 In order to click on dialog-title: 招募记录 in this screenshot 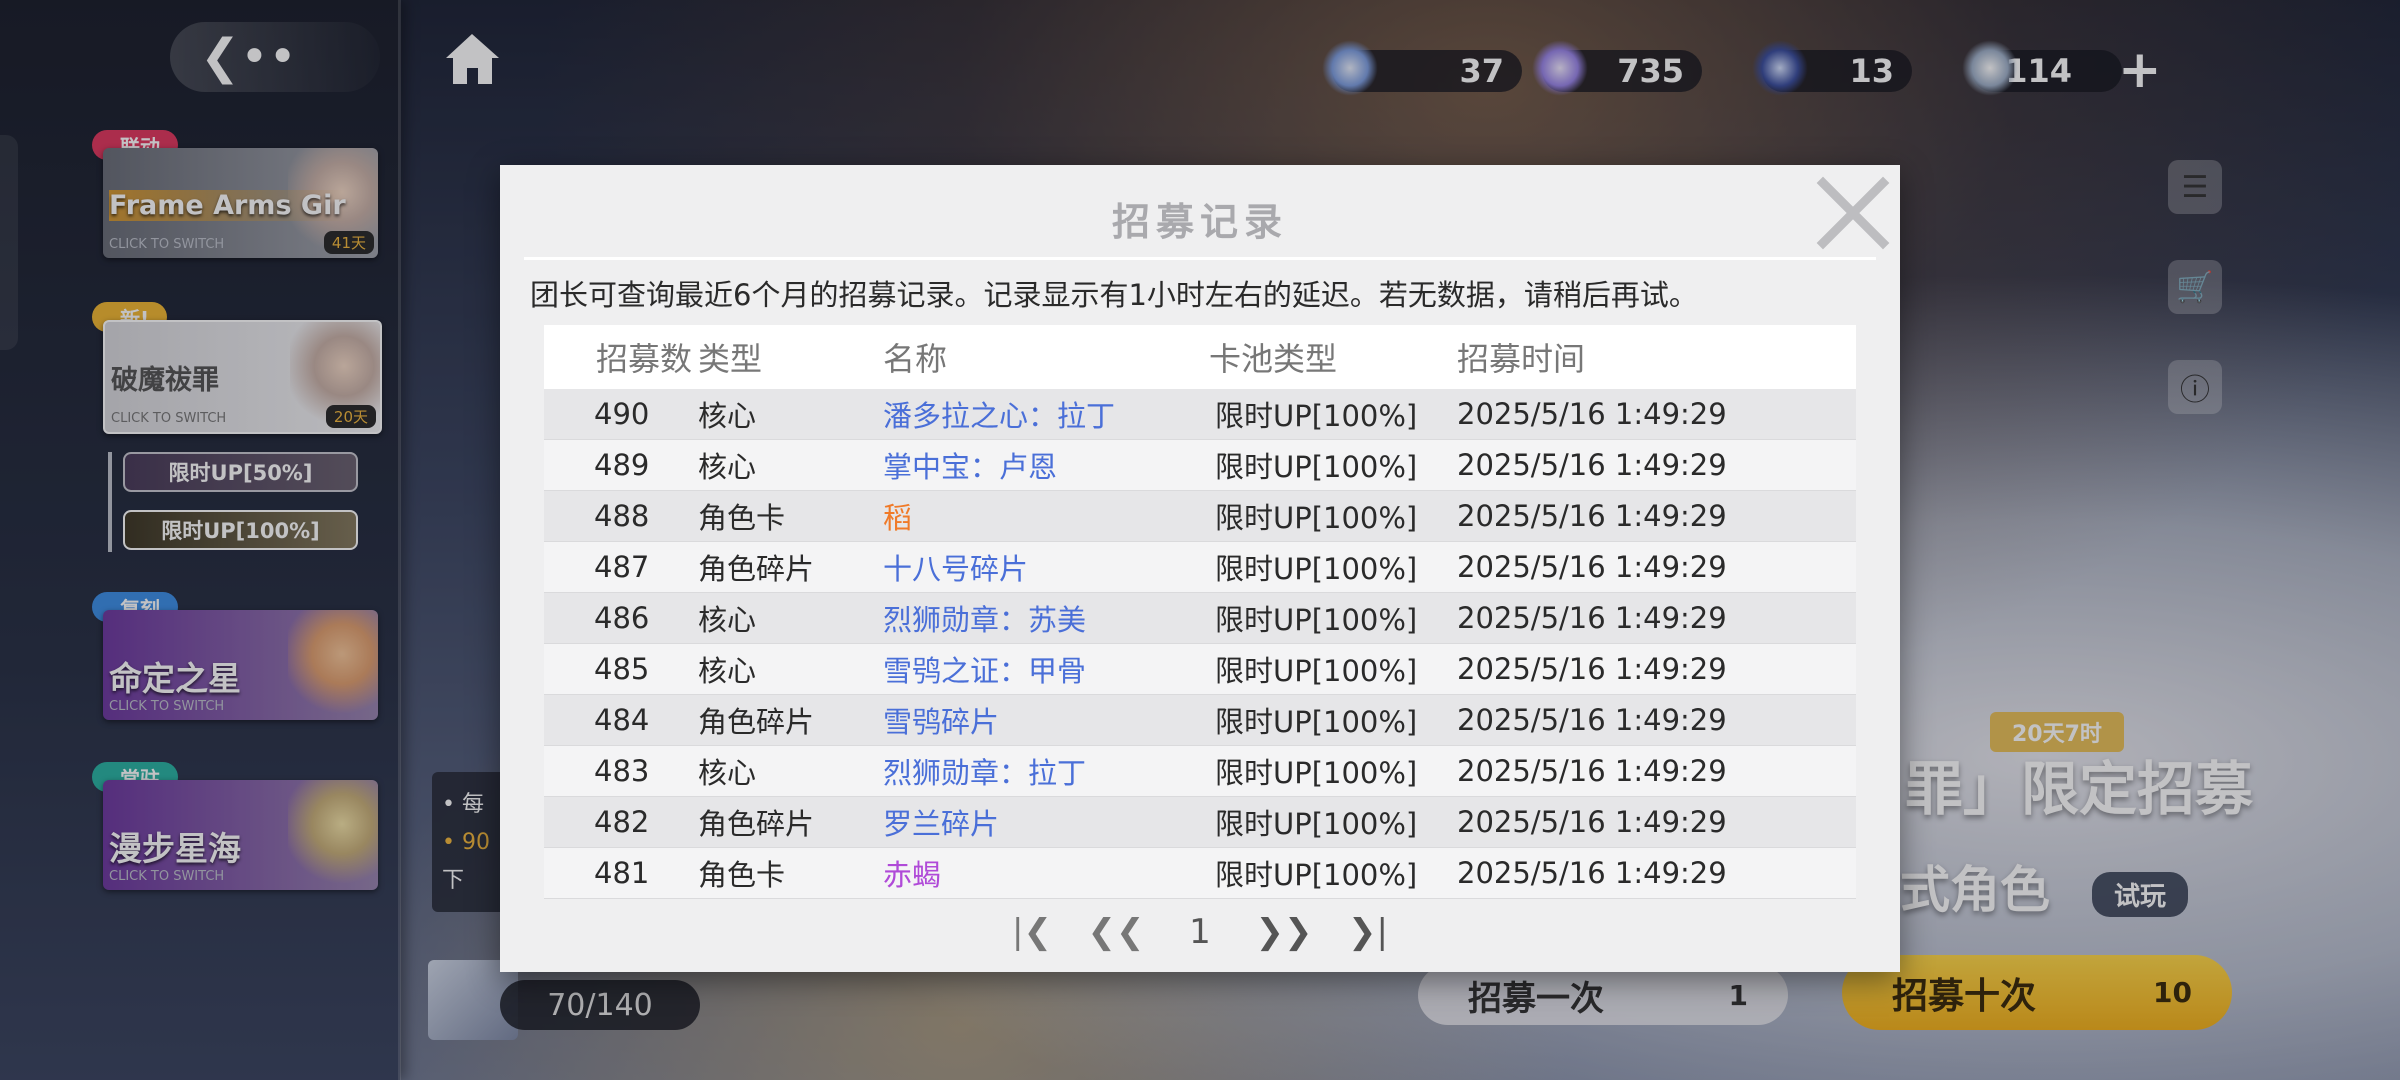, I will do `click(1199, 222)`.